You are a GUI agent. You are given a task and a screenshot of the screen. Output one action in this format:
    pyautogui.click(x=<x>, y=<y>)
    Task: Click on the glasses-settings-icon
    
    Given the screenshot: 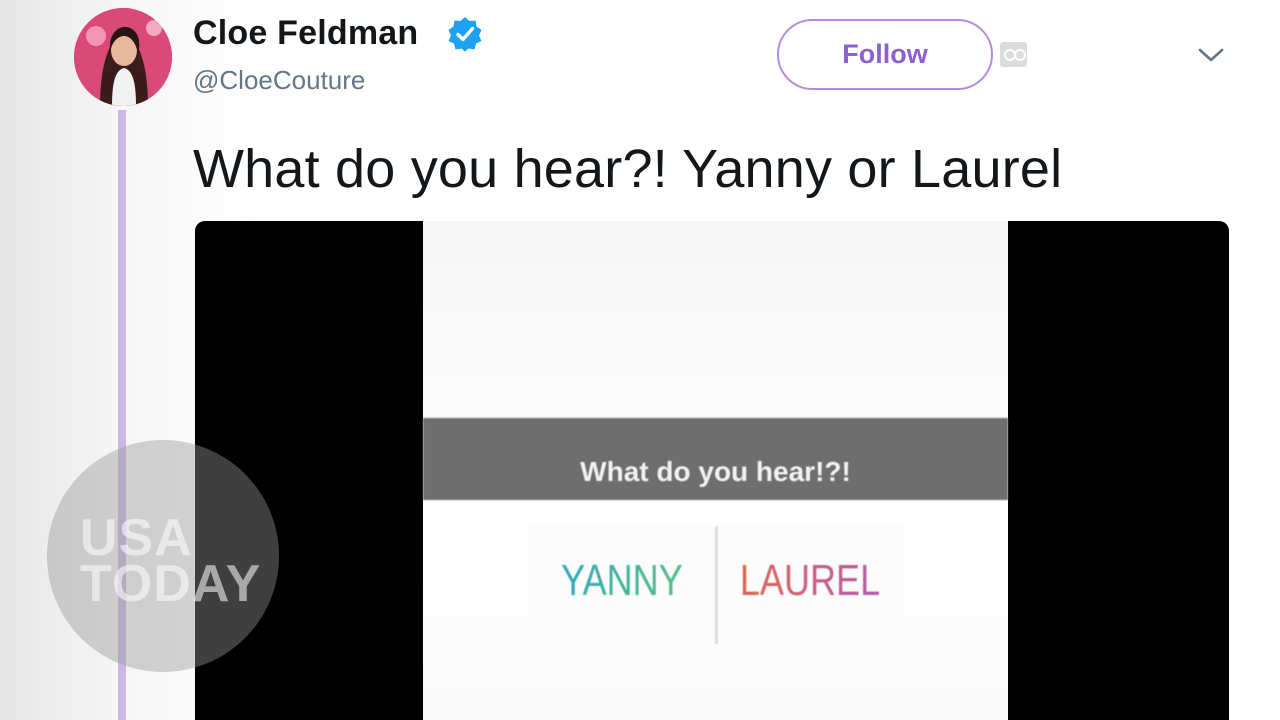 What is the action you would take?
    pyautogui.click(x=1013, y=54)
    